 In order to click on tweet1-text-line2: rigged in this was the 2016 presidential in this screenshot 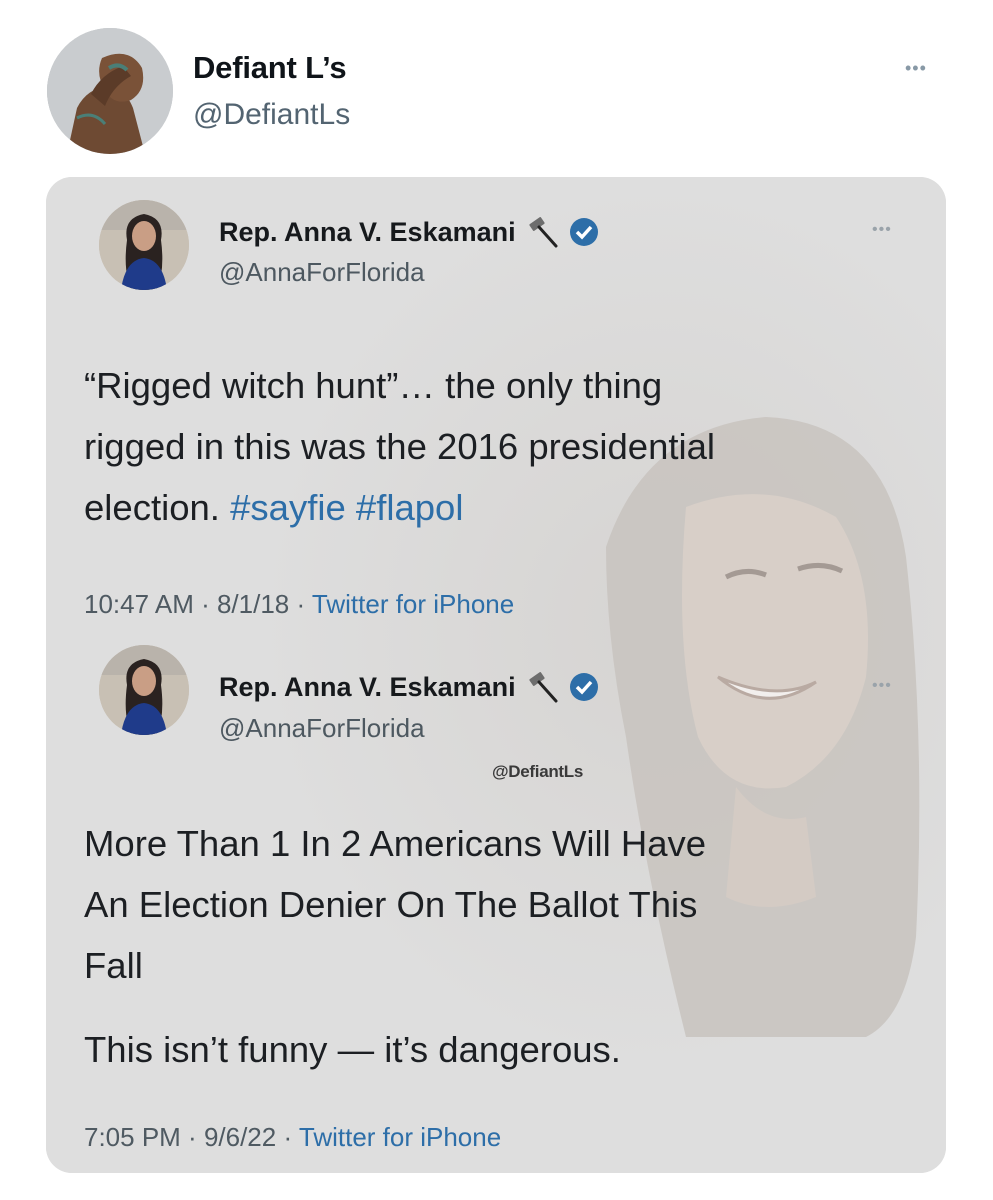, I will do `click(400, 446)`.